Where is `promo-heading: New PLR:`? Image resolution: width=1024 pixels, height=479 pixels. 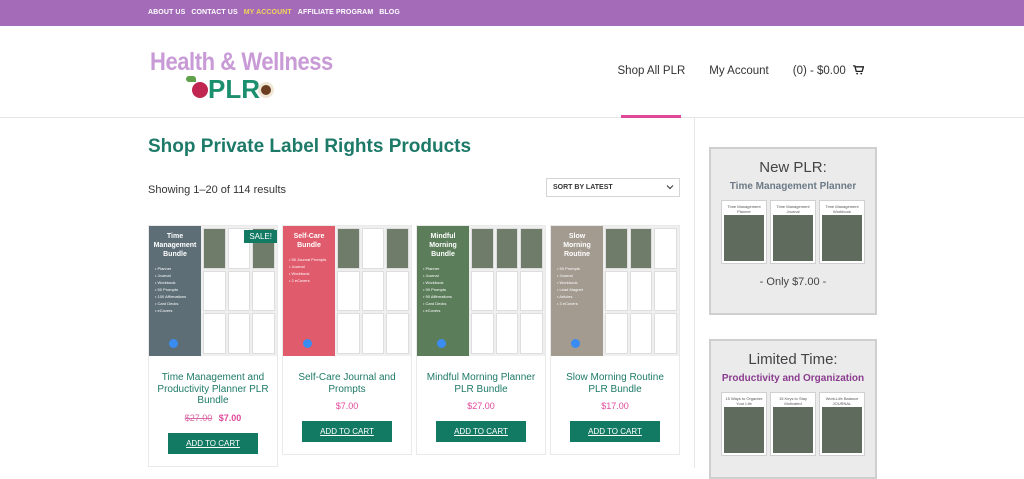 promo-heading: New PLR: is located at coordinates (793, 167).